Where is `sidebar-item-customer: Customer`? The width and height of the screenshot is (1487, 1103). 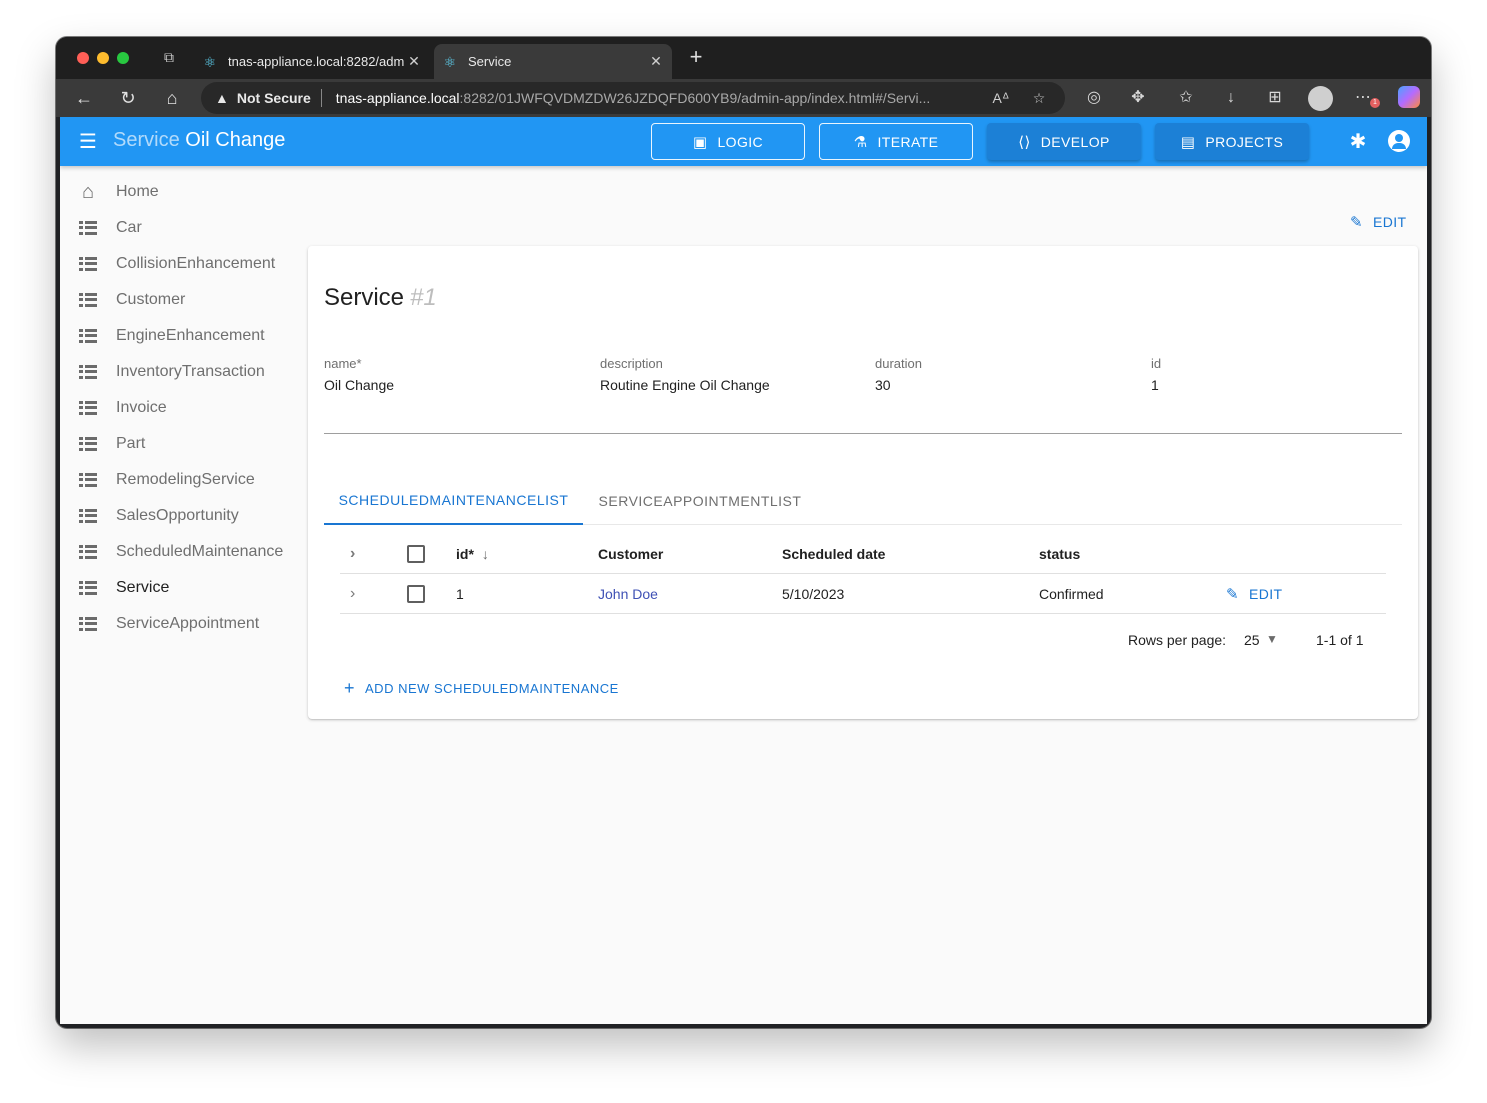
sidebar-item-customer: Customer is located at coordinates (180, 300).